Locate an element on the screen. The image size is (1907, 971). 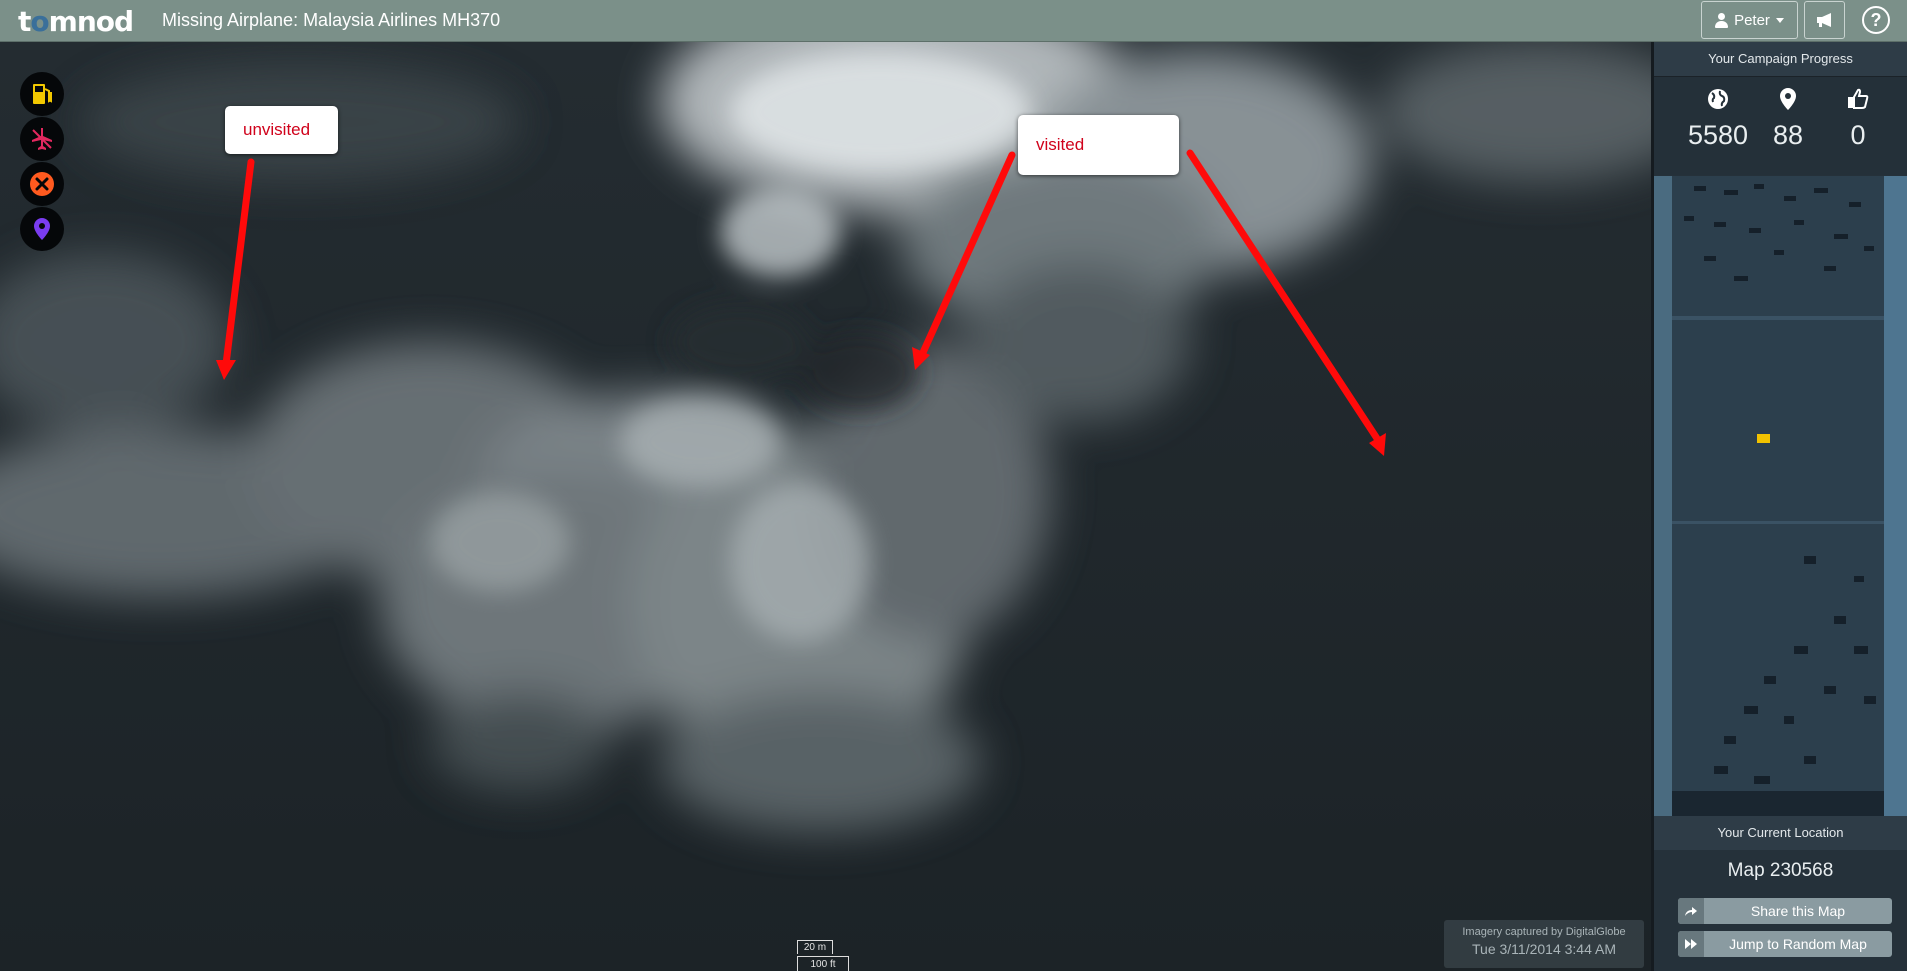
close-circle-icon is located at coordinates (42, 184).